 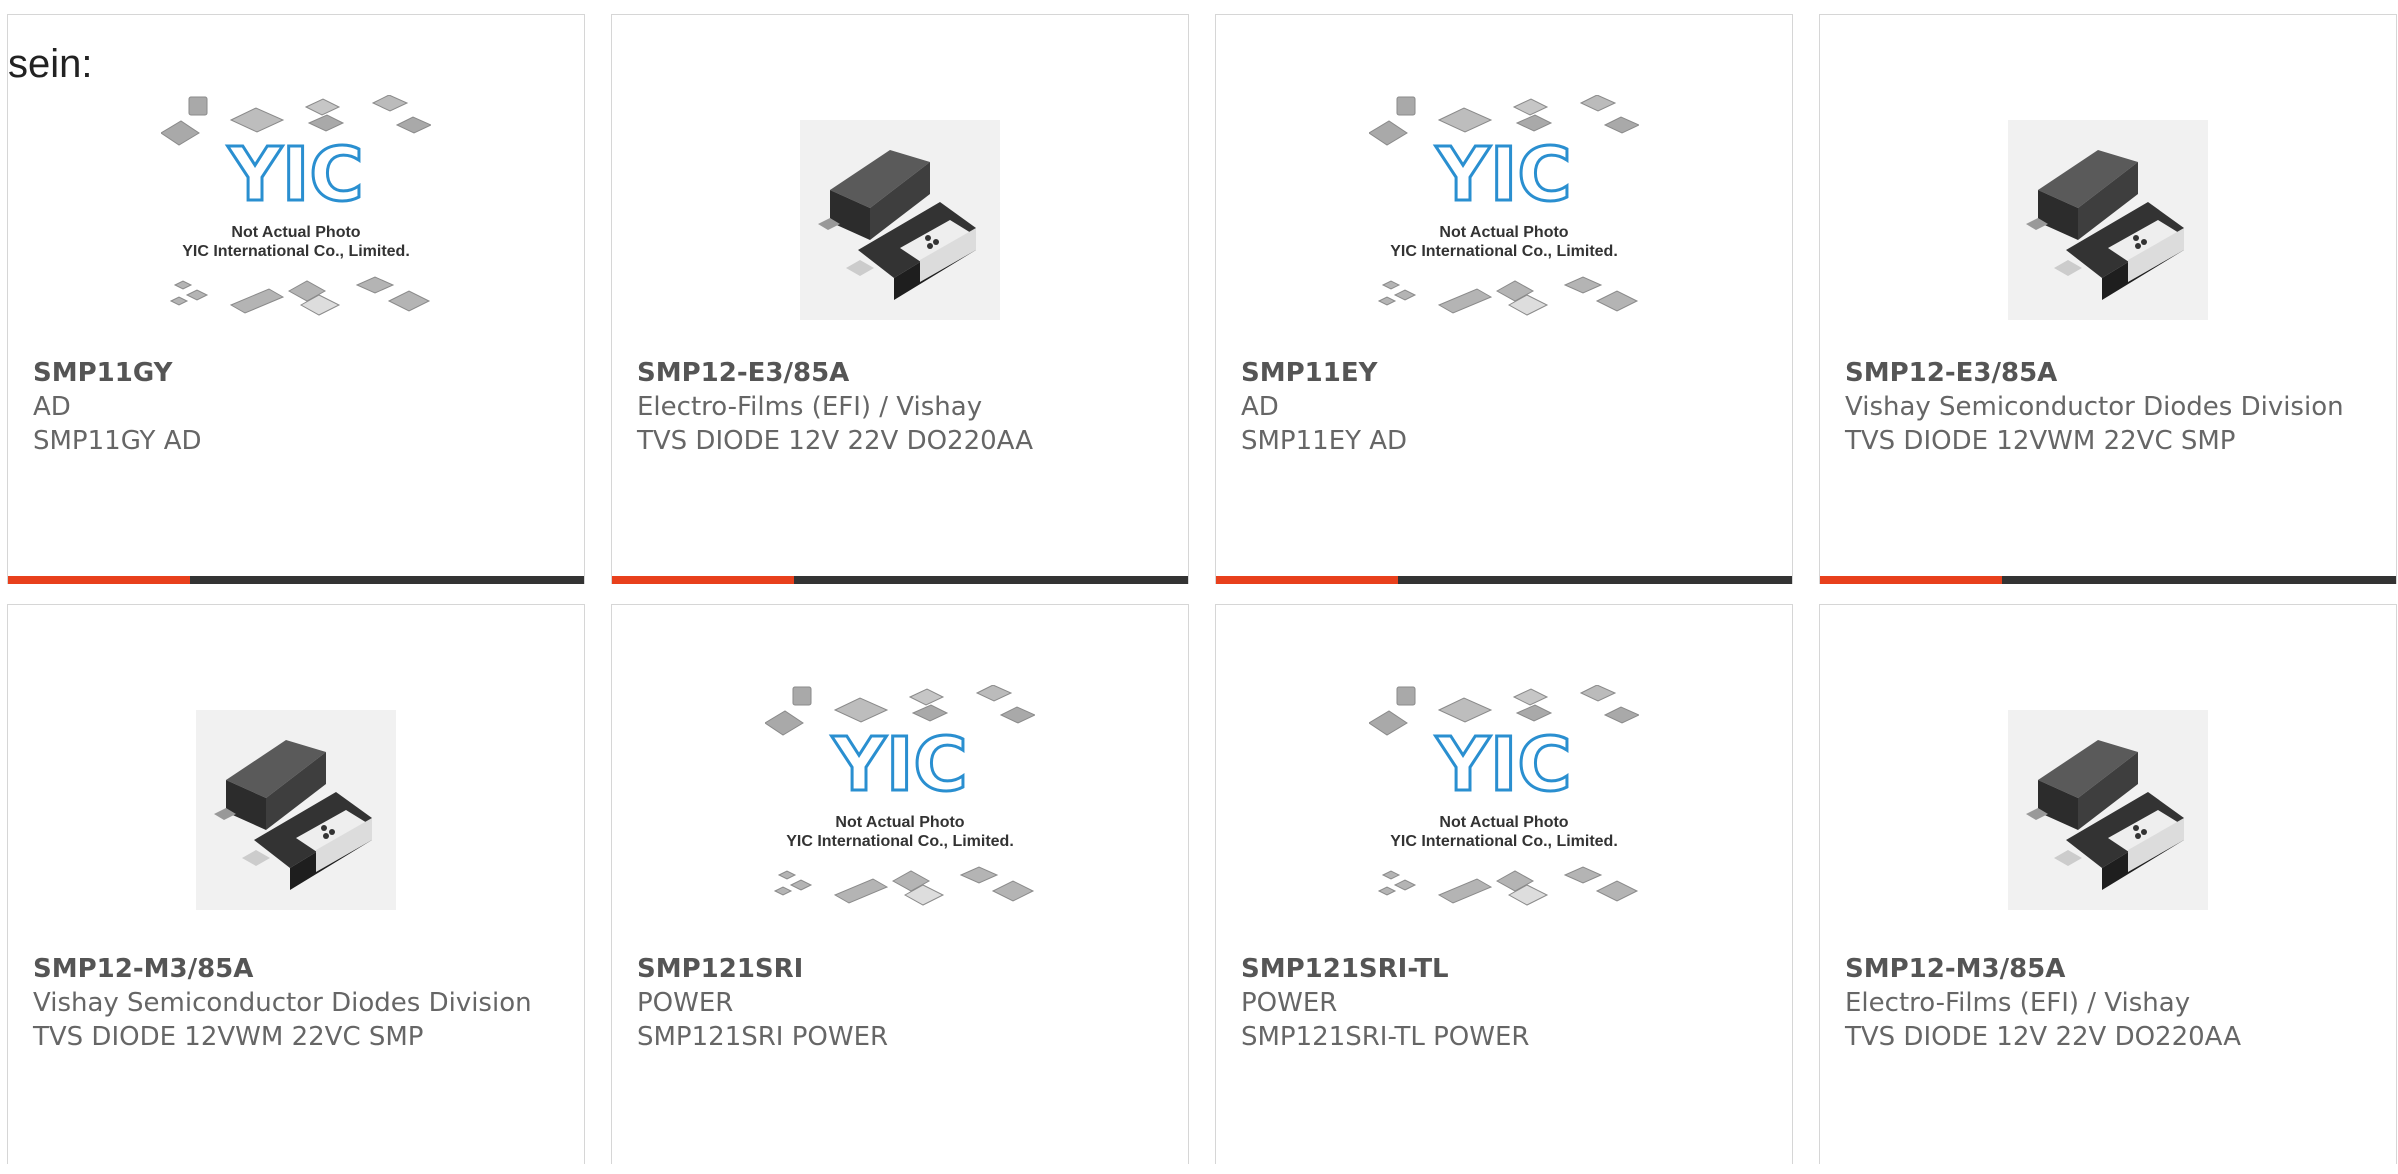 What do you see at coordinates (117, 441) in the screenshot?
I see `description: SMP11GY AD` at bounding box center [117, 441].